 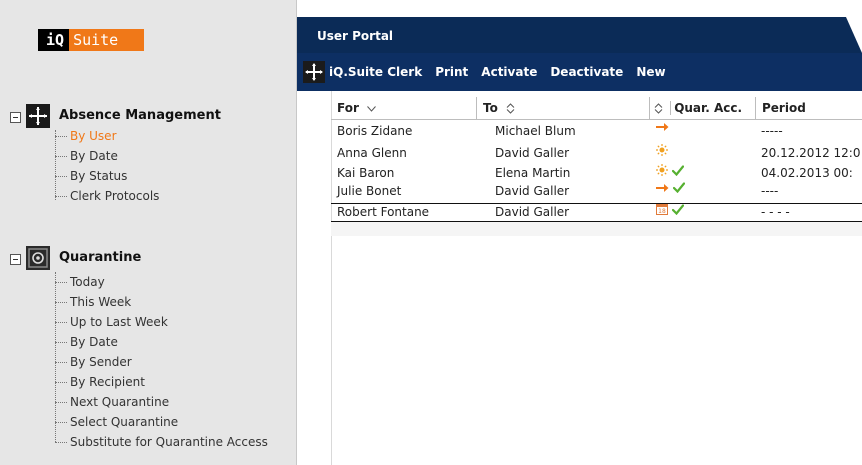 I want to click on column-header-quar-acc: Quar. Acc., so click(x=702, y=108).